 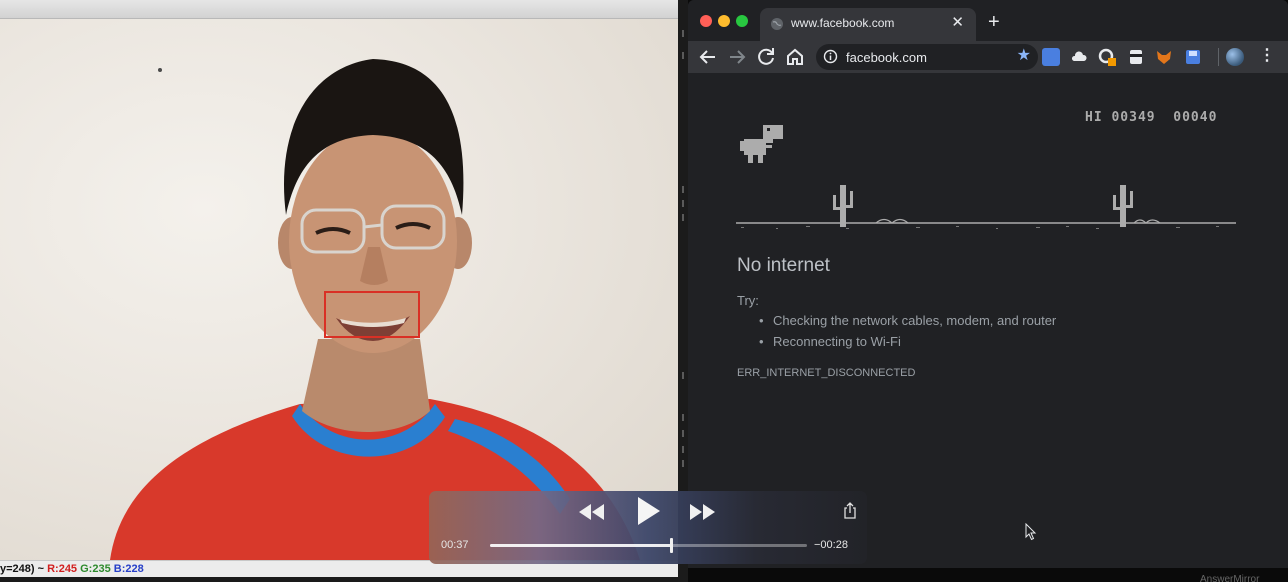 I want to click on arrow-left-icon, so click(x=707, y=57).